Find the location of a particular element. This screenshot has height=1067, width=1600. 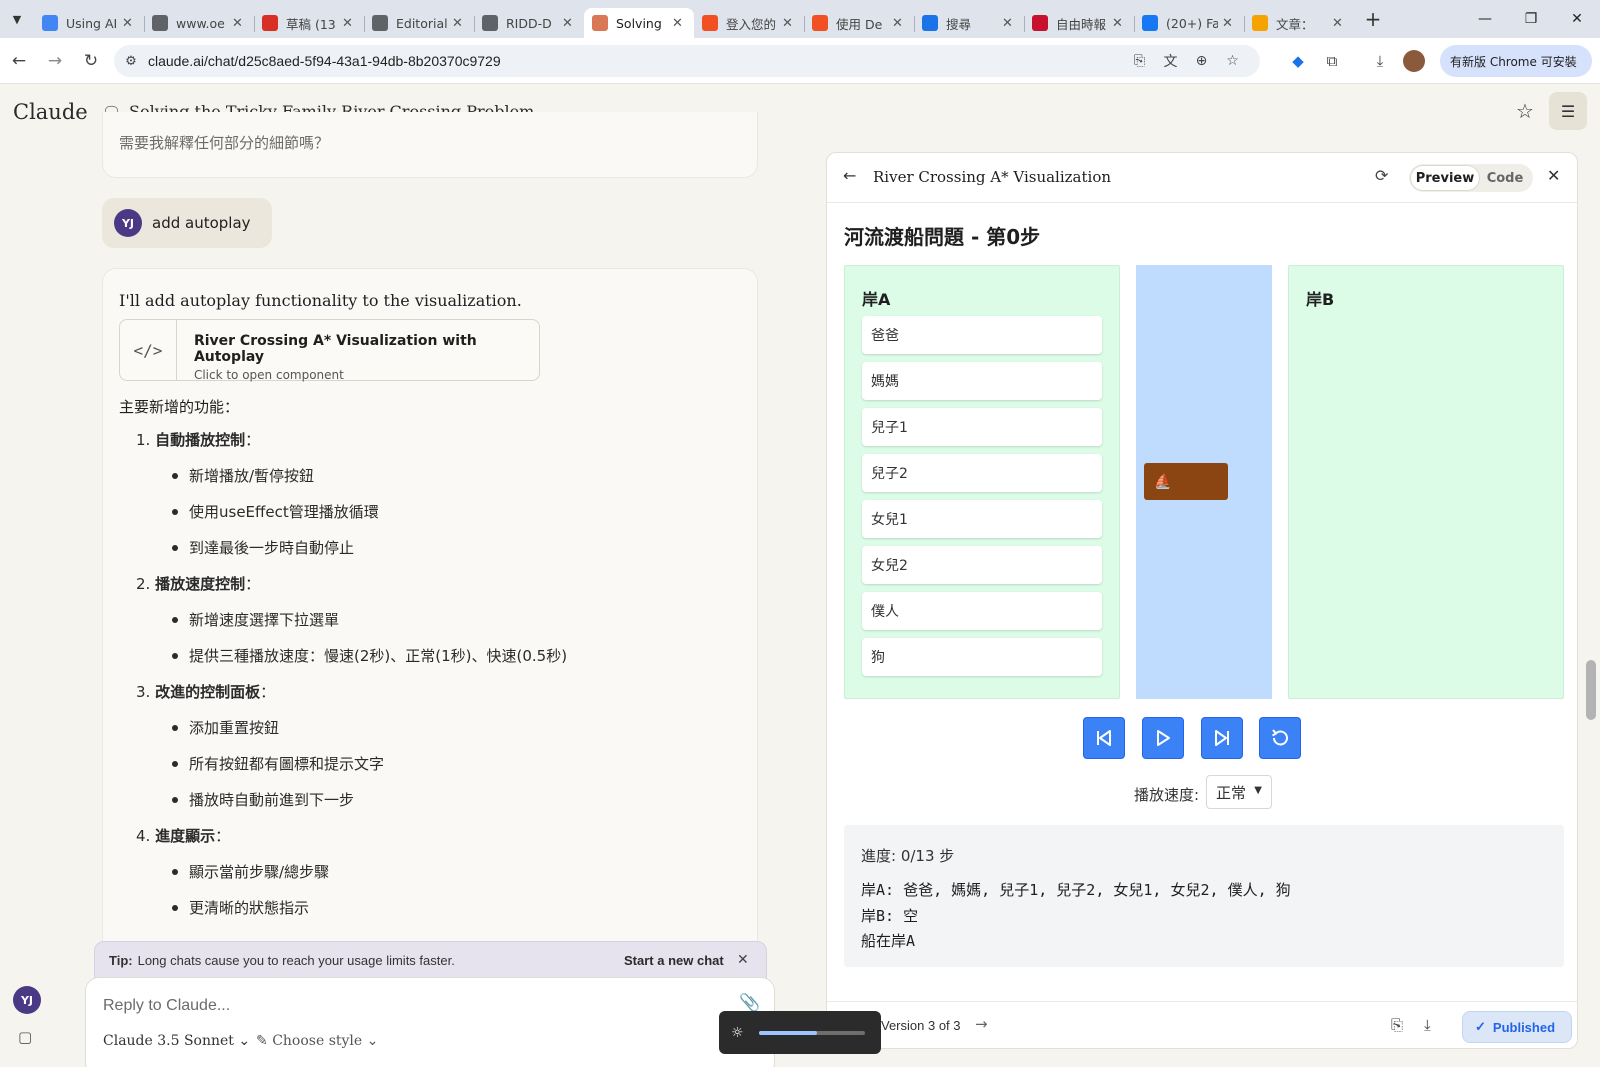

boat-icon: ⛵ is located at coordinates (1163, 481).